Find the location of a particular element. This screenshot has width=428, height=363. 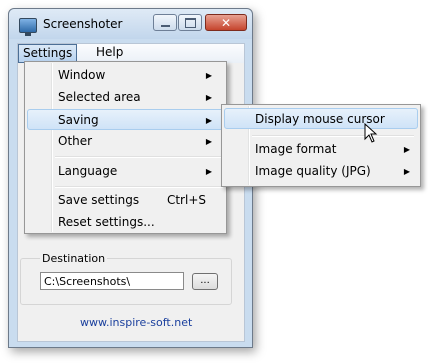

window-title: Screenshoter is located at coordinates (83, 24).